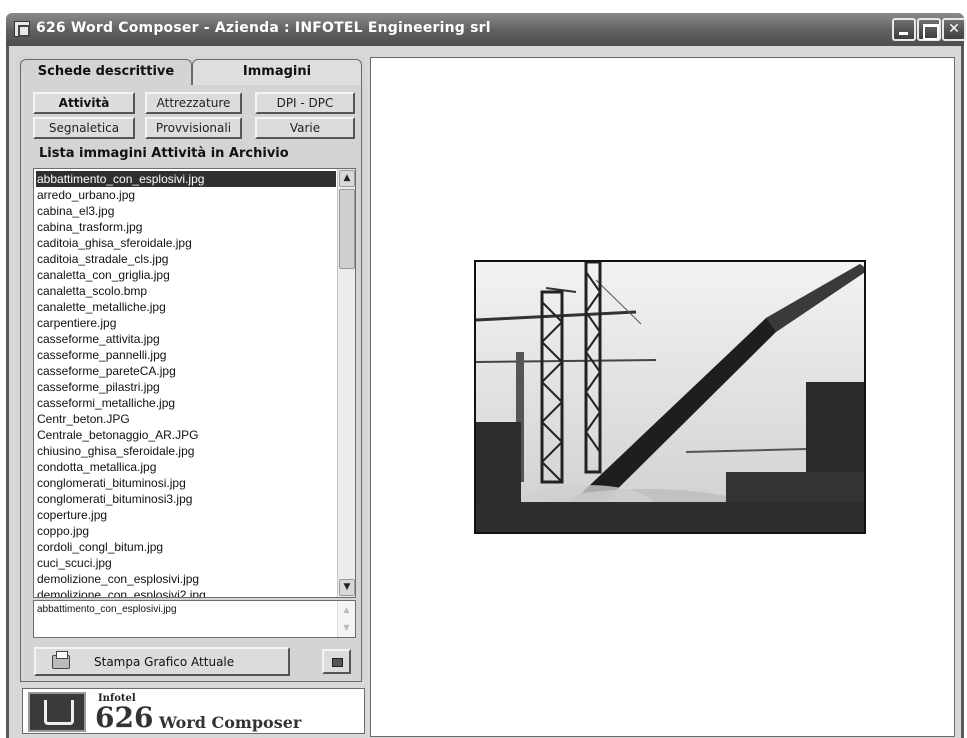 Image resolution: width=967 pixels, height=738 pixels. Describe the element at coordinates (186, 467) in the screenshot. I see `list-item: condotta_metallica.jpg` at that location.